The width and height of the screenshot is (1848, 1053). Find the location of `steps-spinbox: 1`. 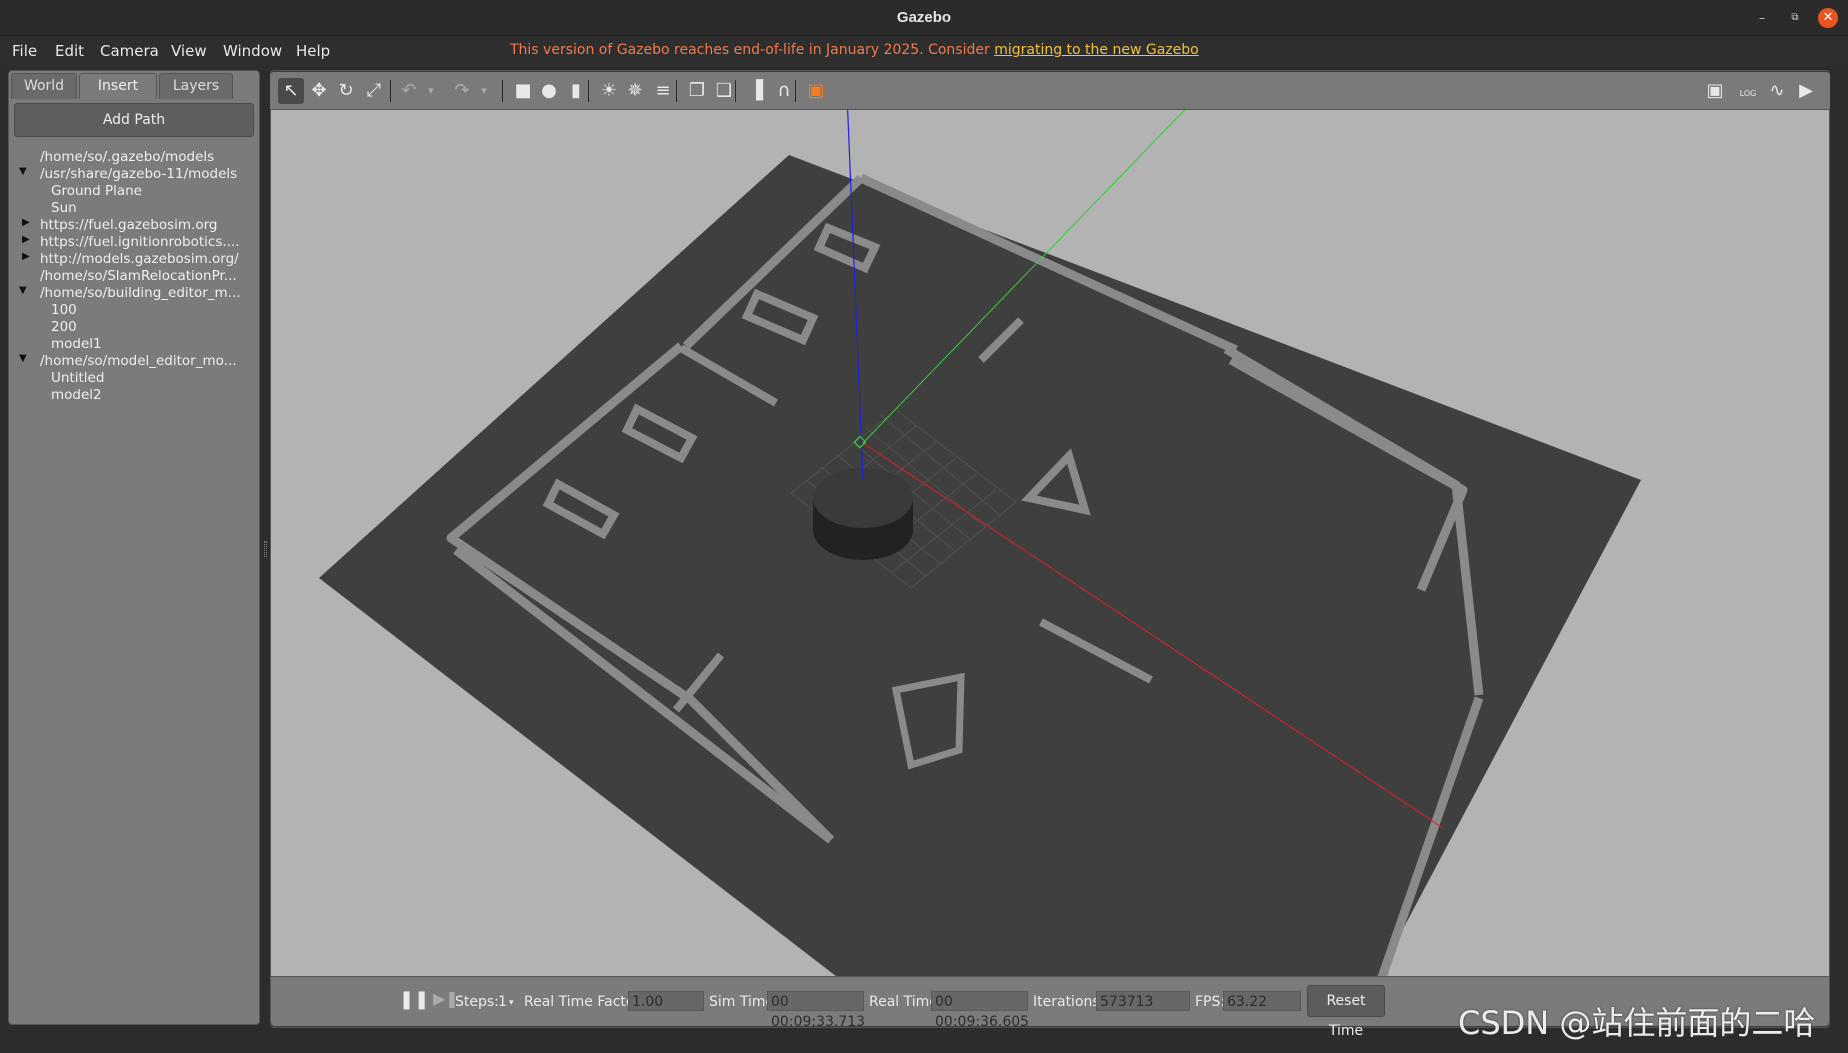

steps-spinbox: 1 is located at coordinates (502, 1002).